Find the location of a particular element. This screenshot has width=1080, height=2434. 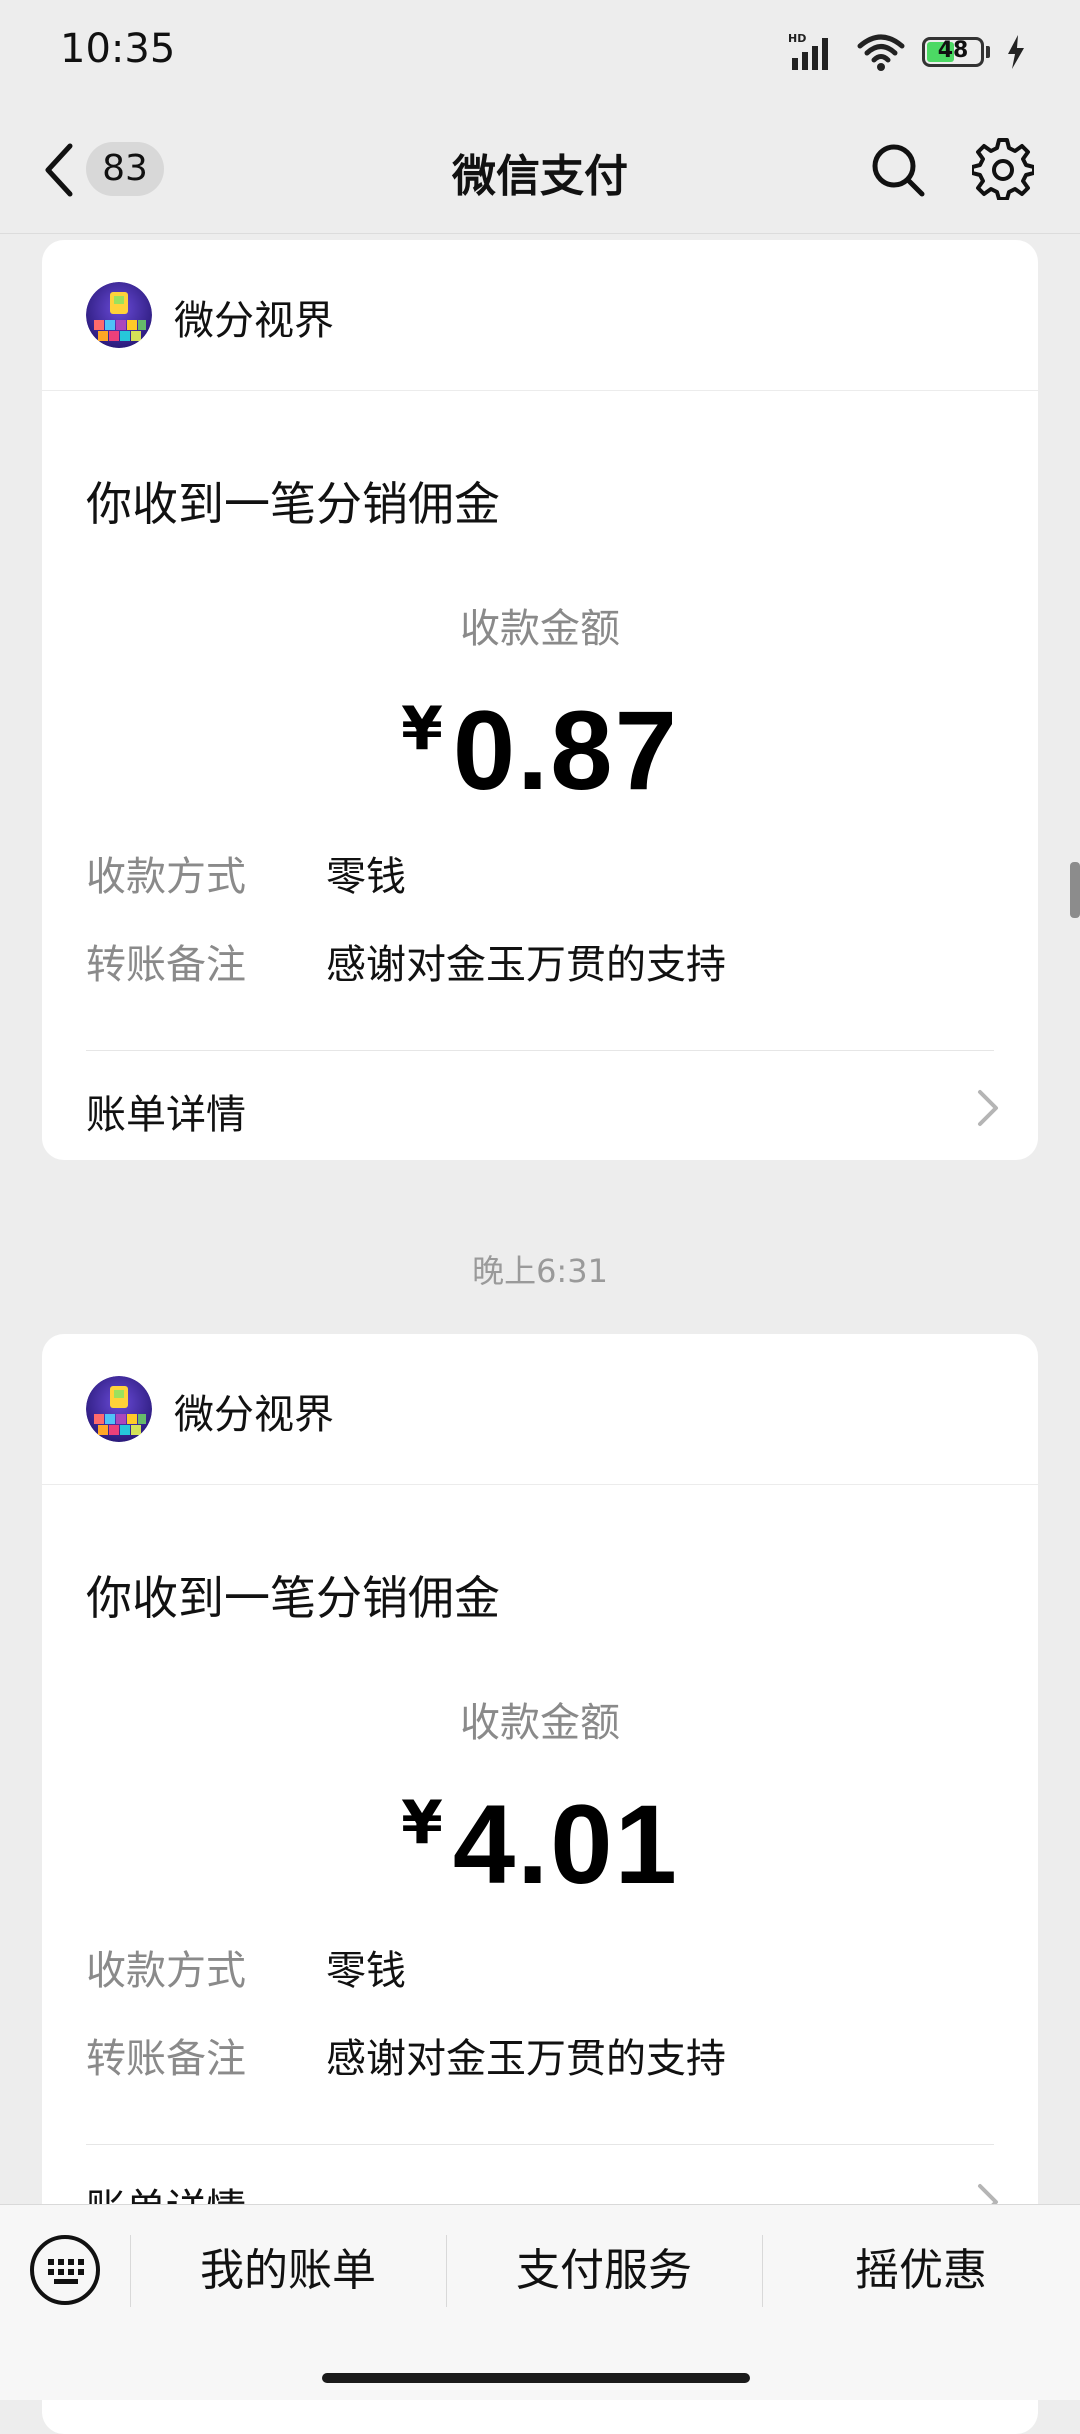

signal-icon: HD is located at coordinates (808, 51).